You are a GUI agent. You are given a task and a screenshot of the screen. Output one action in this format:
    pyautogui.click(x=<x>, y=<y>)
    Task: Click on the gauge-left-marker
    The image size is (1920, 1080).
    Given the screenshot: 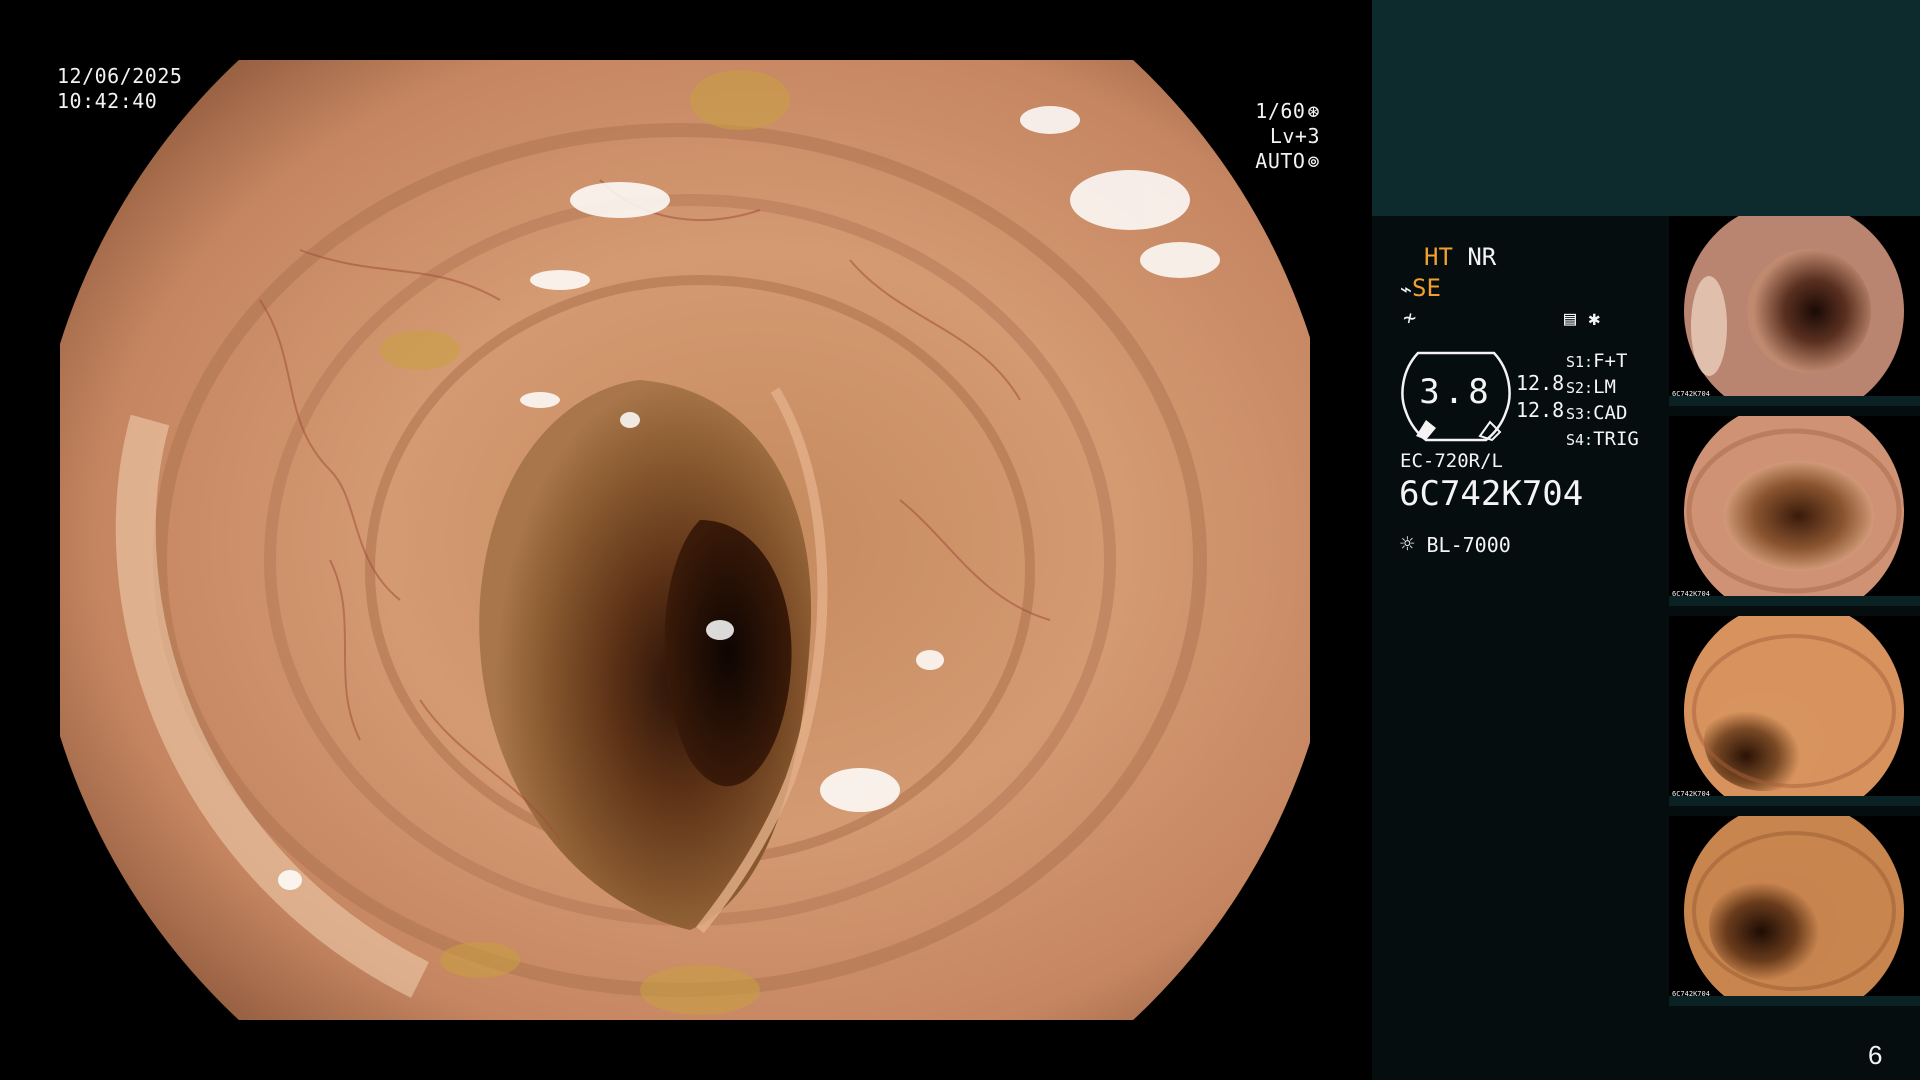 What is the action you would take?
    pyautogui.click(x=1426, y=430)
    